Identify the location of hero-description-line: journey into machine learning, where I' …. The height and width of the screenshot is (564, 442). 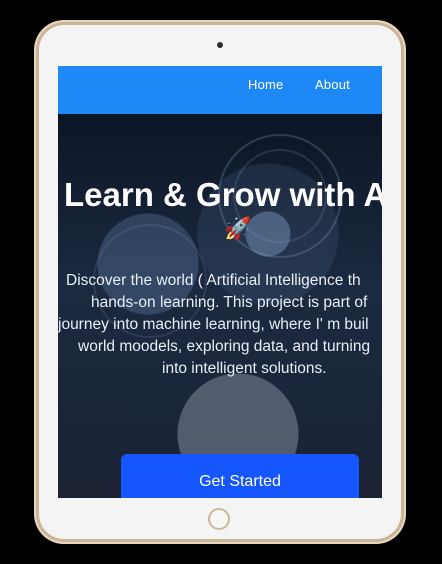
(213, 324).